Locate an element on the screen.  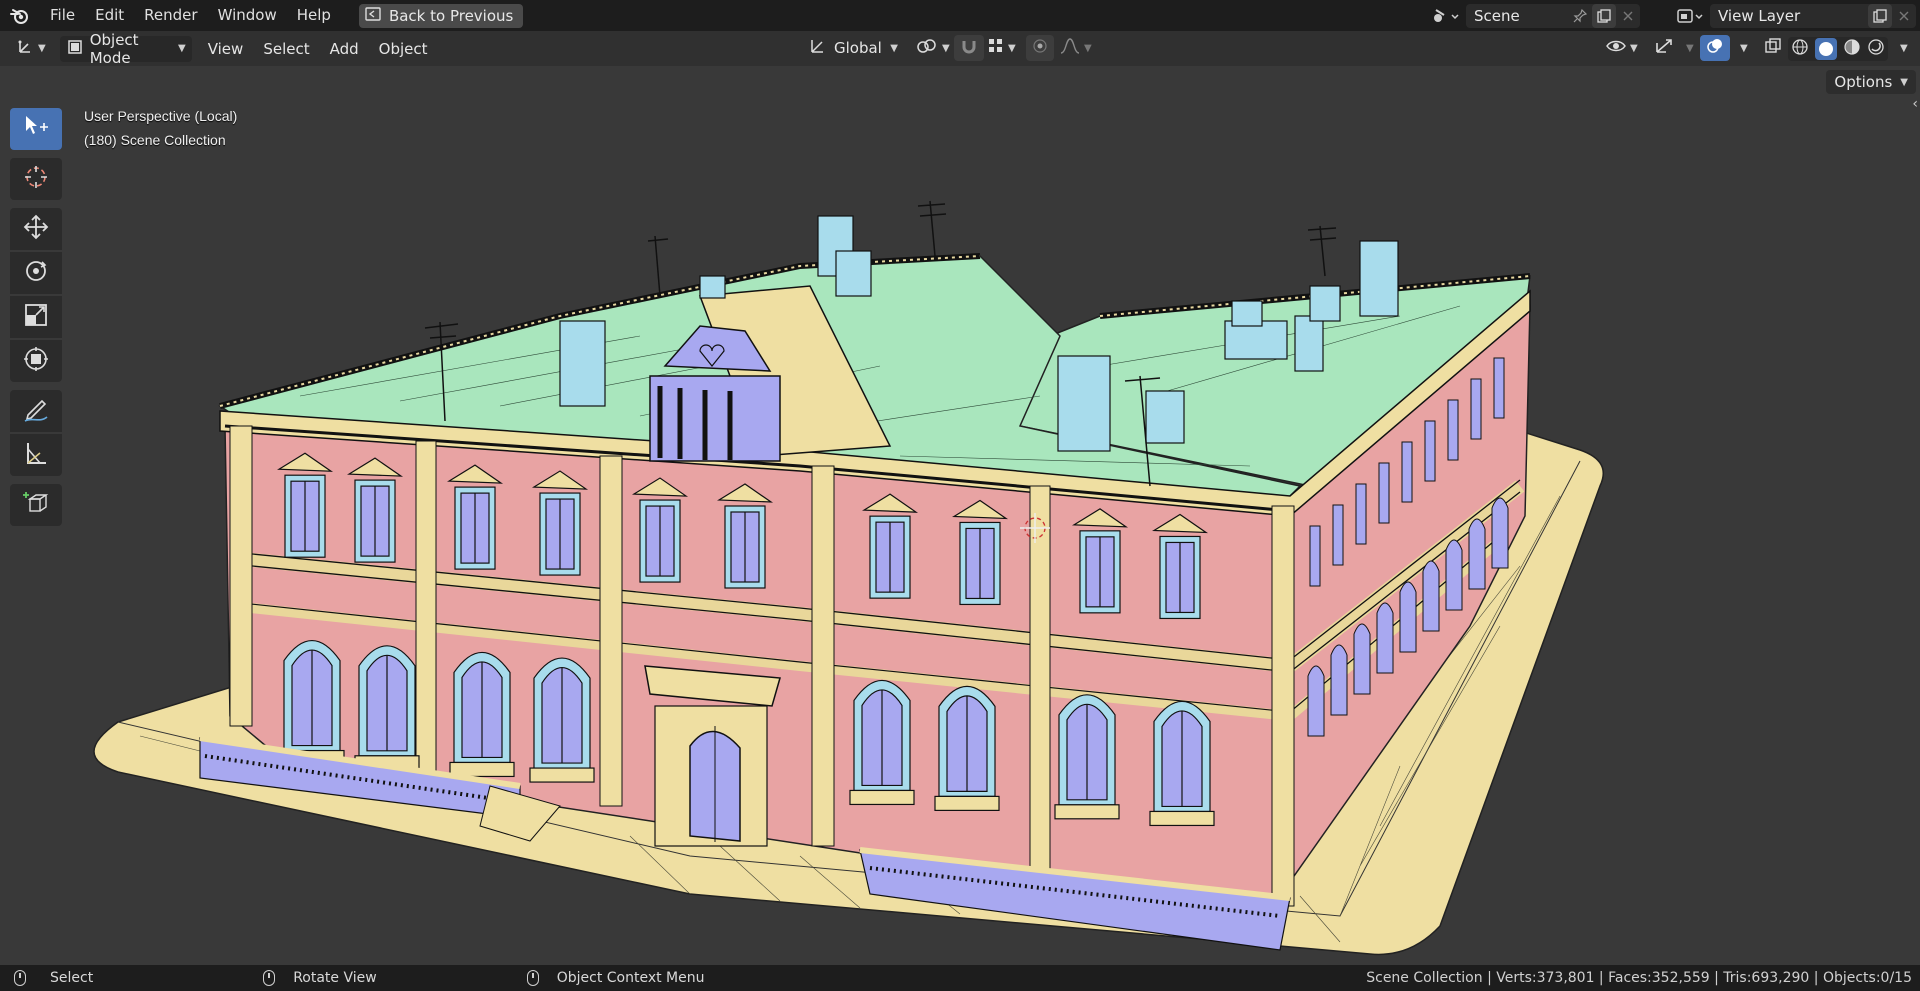
select-cursor-icon is located at coordinates (36, 129).